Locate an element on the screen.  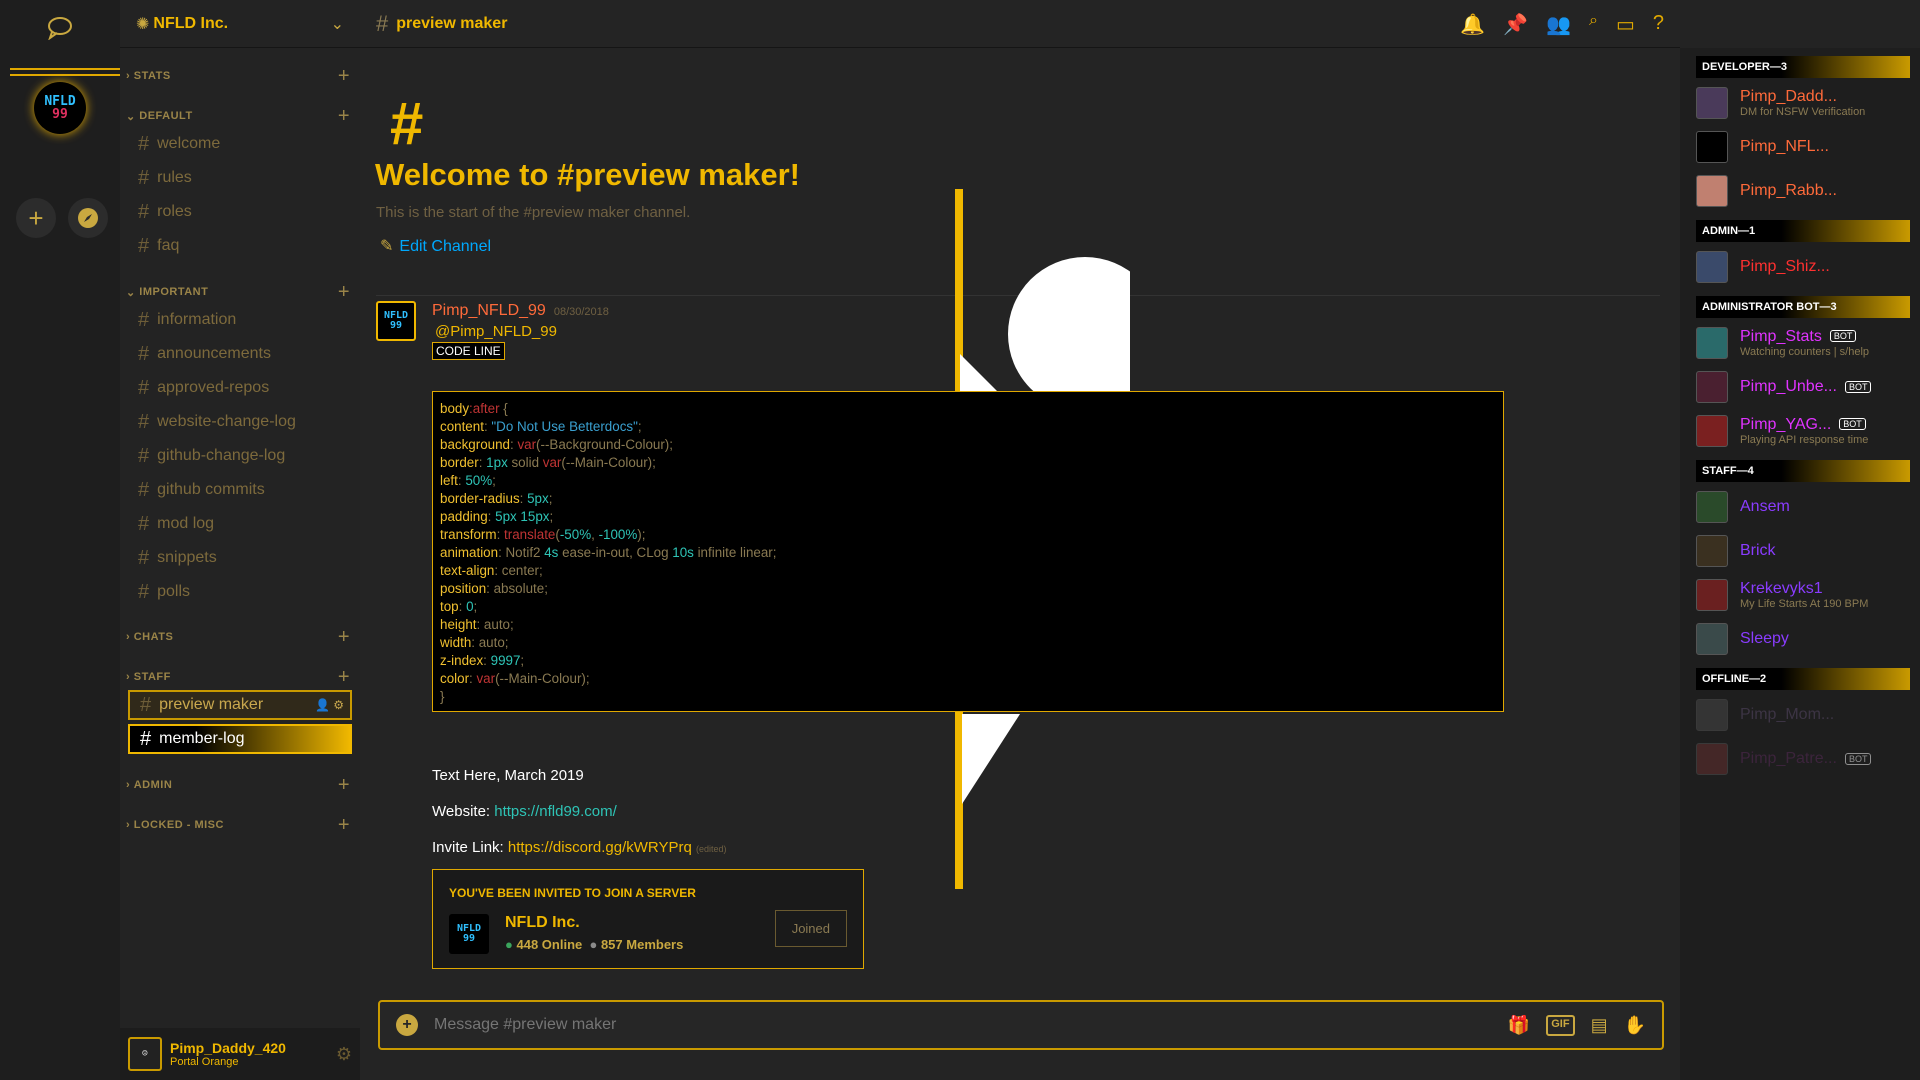
channel-snippets: # snippets is located at coordinates (240, 558).